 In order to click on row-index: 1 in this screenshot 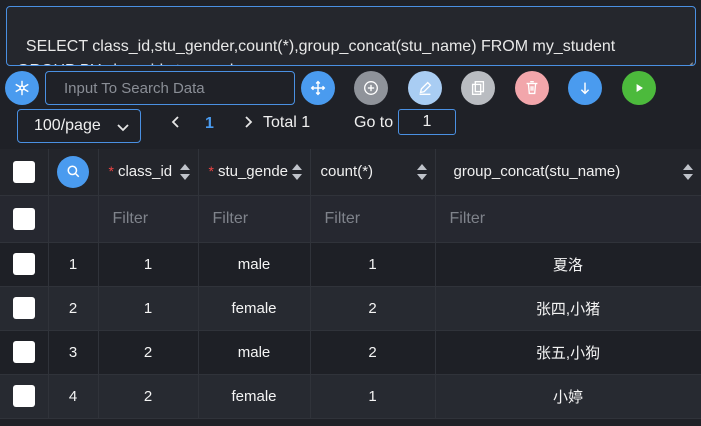, I will do `click(73, 264)`.